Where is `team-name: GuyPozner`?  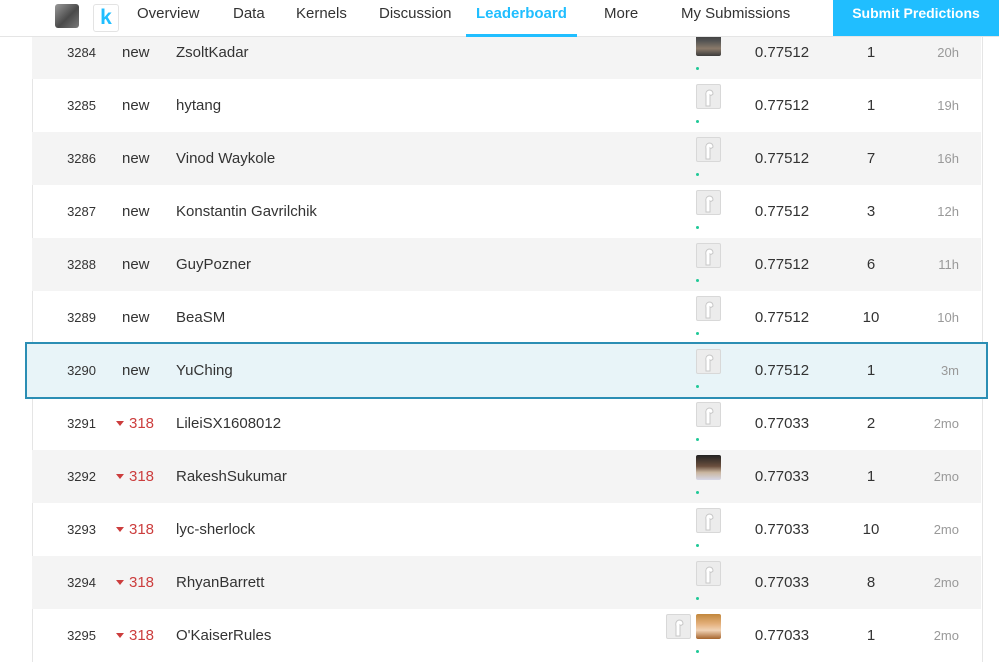 team-name: GuyPozner is located at coordinates (213, 264).